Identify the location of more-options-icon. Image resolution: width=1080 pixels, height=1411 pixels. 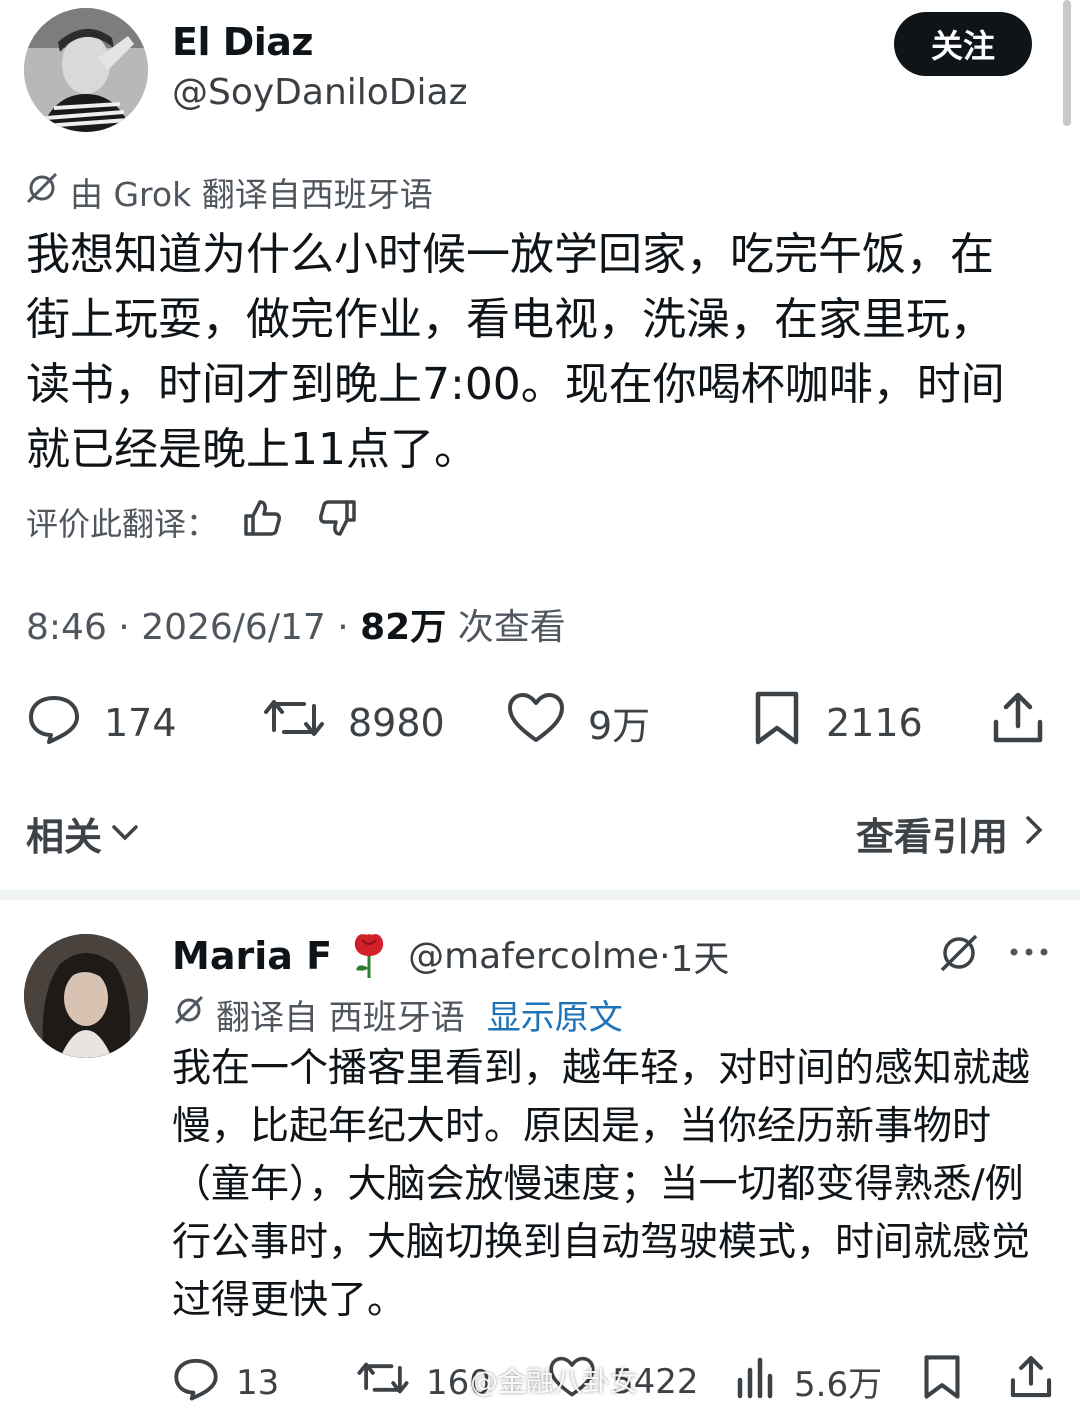
(1030, 954).